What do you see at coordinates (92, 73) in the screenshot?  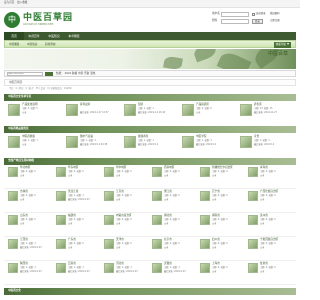 I see `hot-word: 湿热` at bounding box center [92, 73].